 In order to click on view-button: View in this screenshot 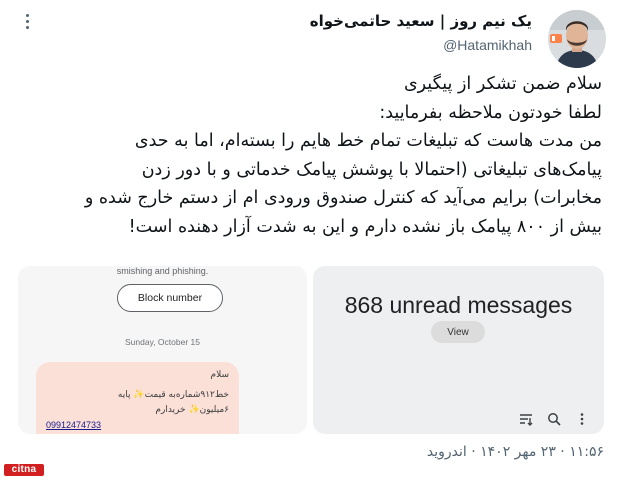, I will do `click(458, 332)`.